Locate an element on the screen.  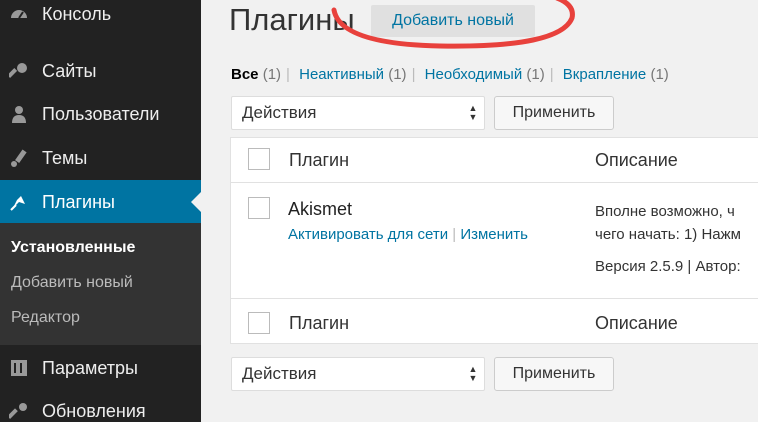
user-icon is located at coordinates (19, 114).